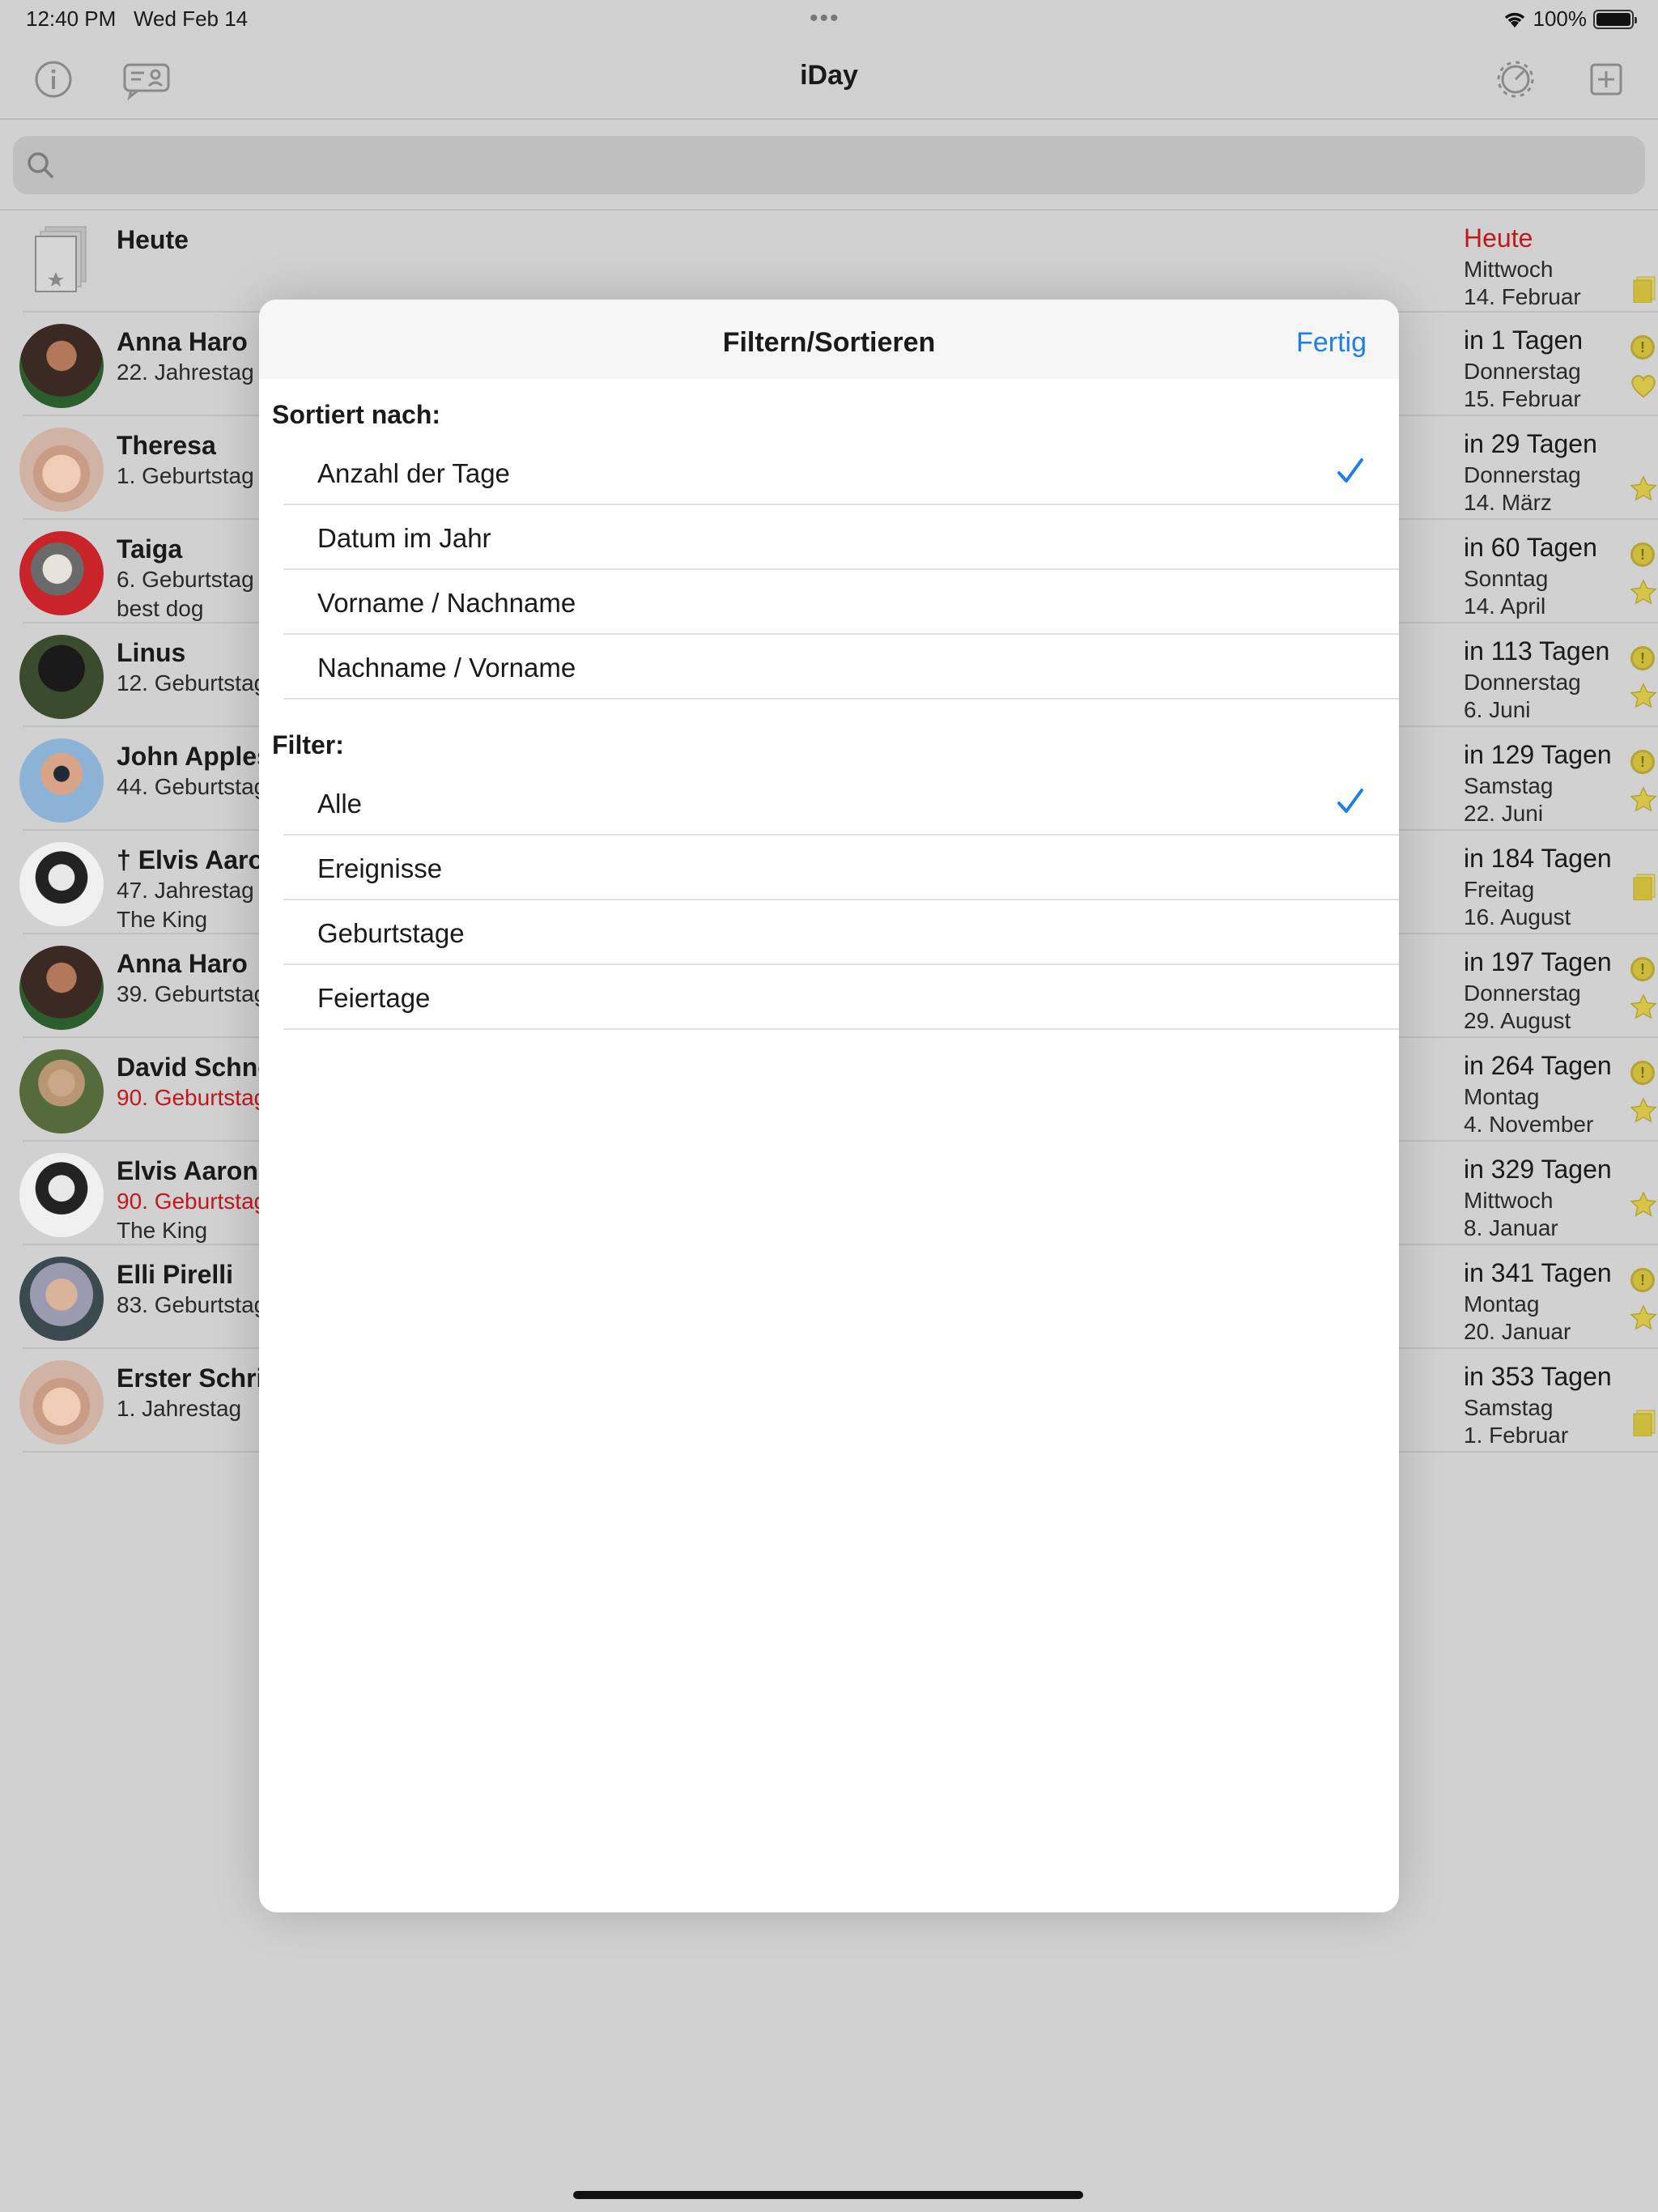  I want to click on sheet-header: Filtern/Sortieren Fertig, so click(829, 339).